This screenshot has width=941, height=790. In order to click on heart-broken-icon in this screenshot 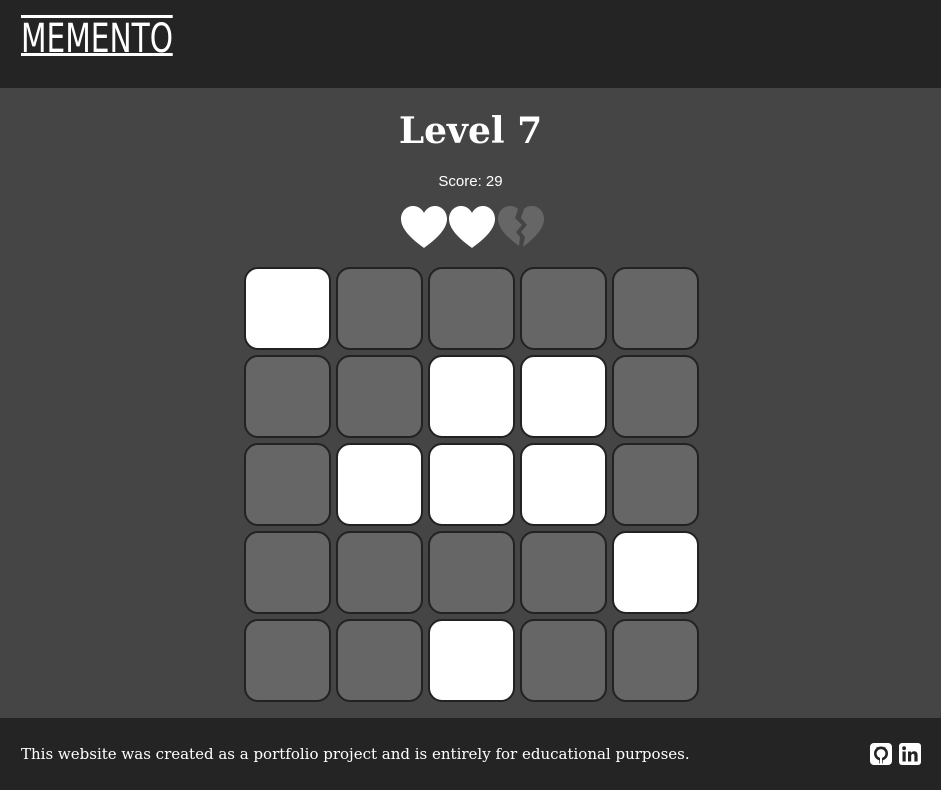, I will do `click(521, 226)`.